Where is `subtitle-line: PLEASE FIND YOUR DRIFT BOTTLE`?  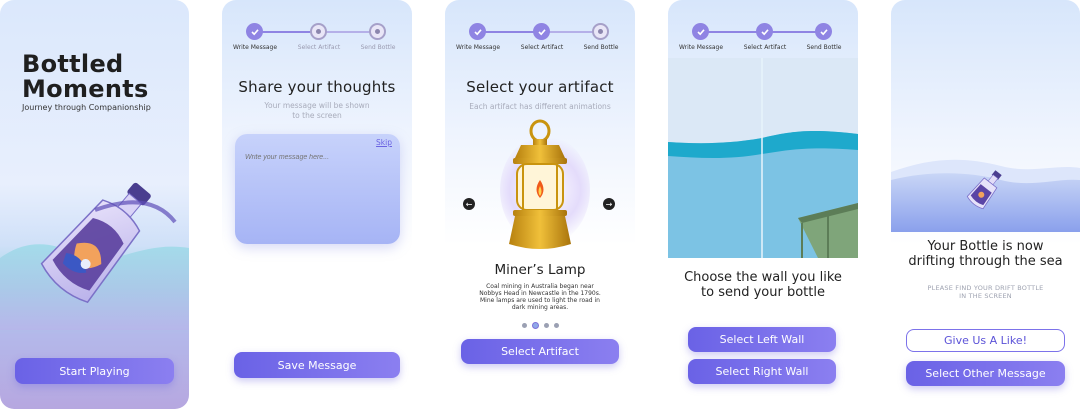
subtitle-line: PLEASE FIND YOUR DRIFT BOTTLE is located at coordinates (985, 288).